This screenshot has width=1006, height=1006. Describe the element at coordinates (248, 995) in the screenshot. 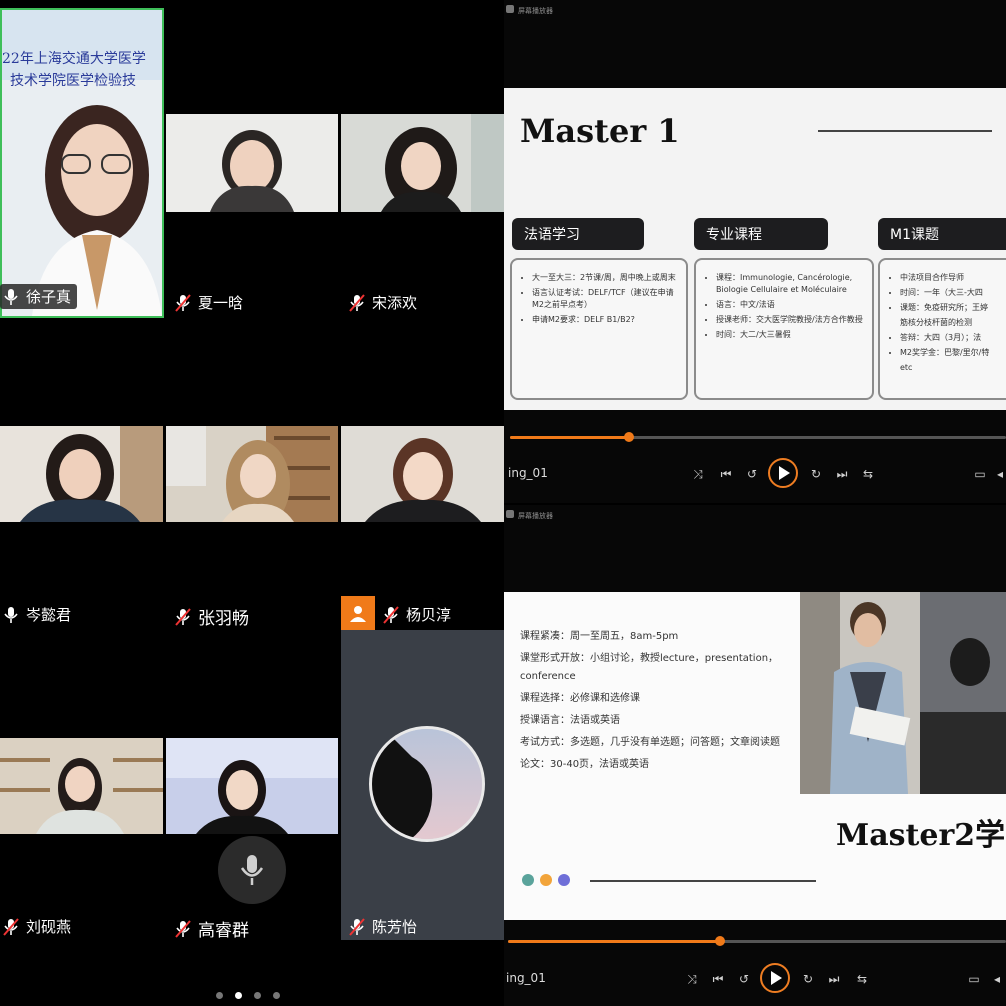

I see `page-indicator` at that location.